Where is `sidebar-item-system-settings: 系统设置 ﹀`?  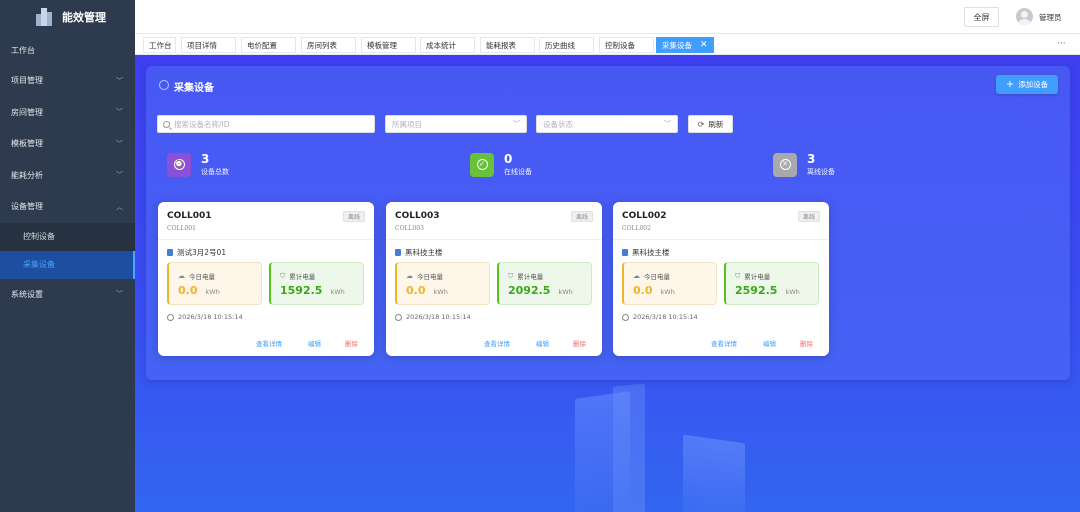
sidebar-item-system-settings: 系统设置 ﹀ is located at coordinates (67, 295).